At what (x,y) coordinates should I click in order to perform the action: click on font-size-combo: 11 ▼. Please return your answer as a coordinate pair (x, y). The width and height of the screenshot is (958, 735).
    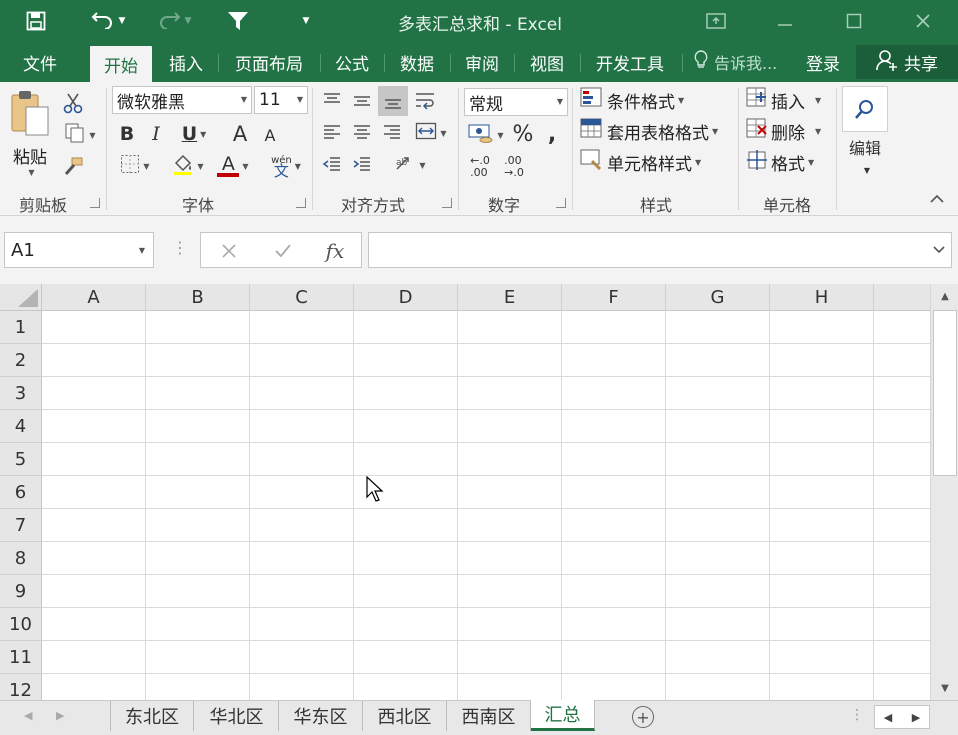
    Looking at the image, I should click on (281, 100).